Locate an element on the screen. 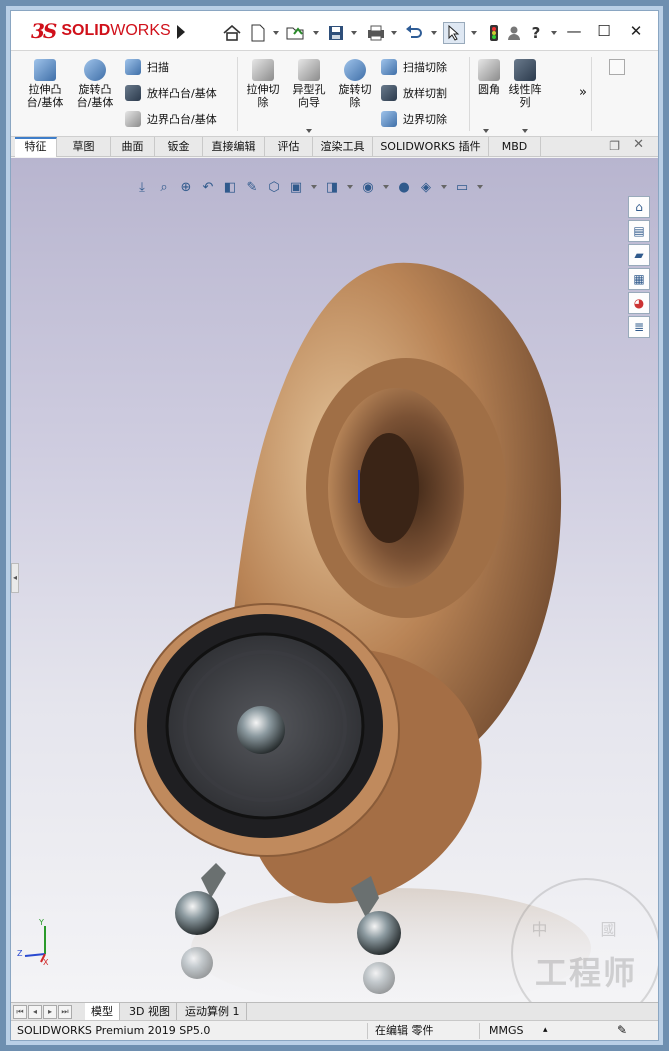 The height and width of the screenshot is (1051, 669). ribbon-expand-glyph: » is located at coordinates (583, 92).